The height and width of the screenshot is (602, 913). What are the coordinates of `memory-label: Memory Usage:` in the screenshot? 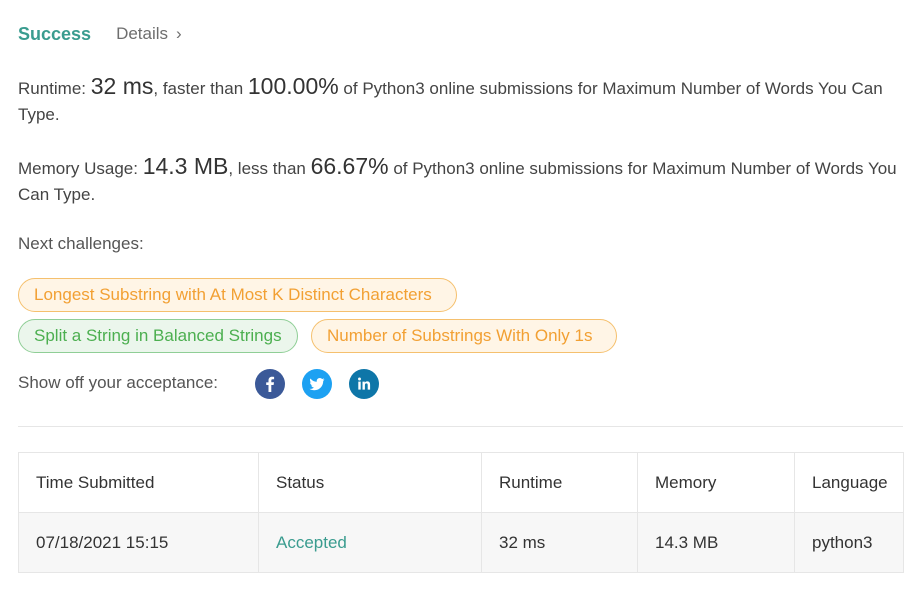 It's located at (80, 168).